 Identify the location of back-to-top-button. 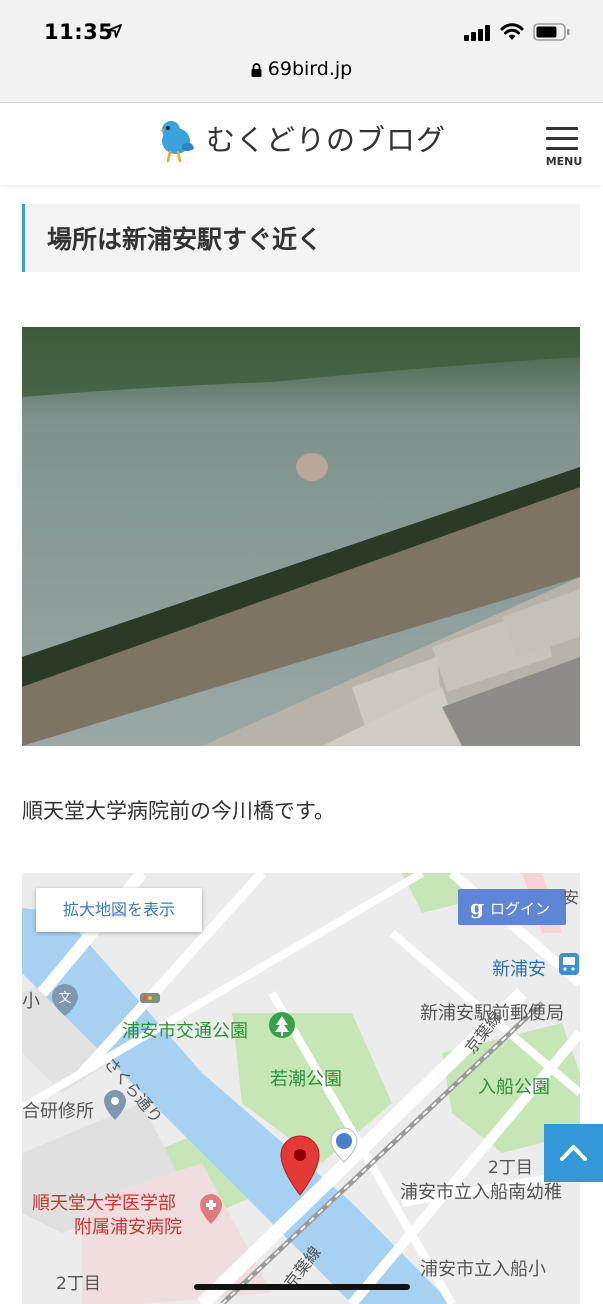
(573, 1153).